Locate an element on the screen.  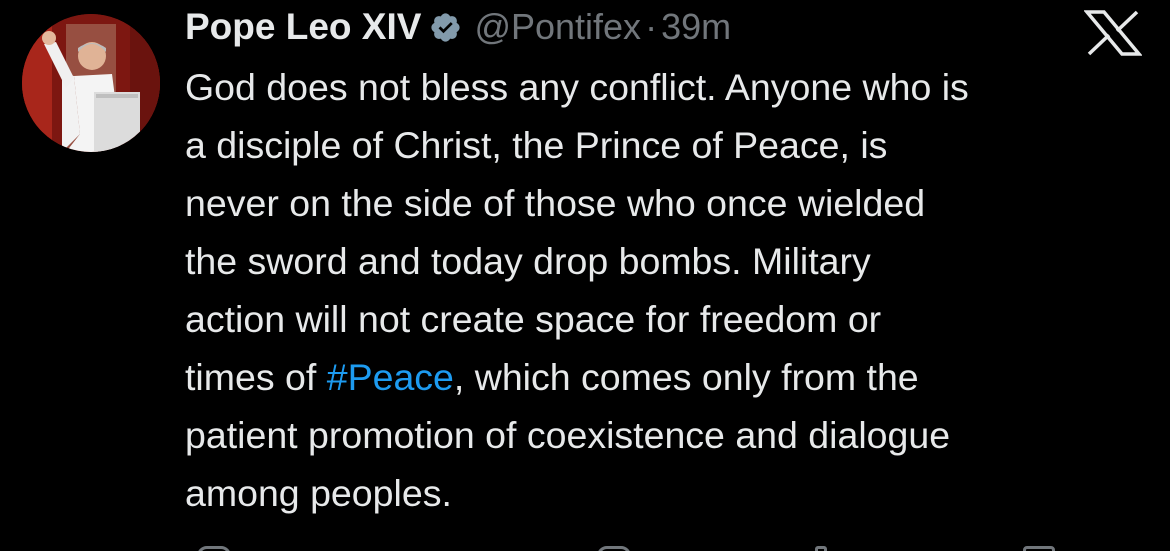
tweet-header: Pope Leo XIV @Pontifex · 39m is located at coordinates (458, 27).